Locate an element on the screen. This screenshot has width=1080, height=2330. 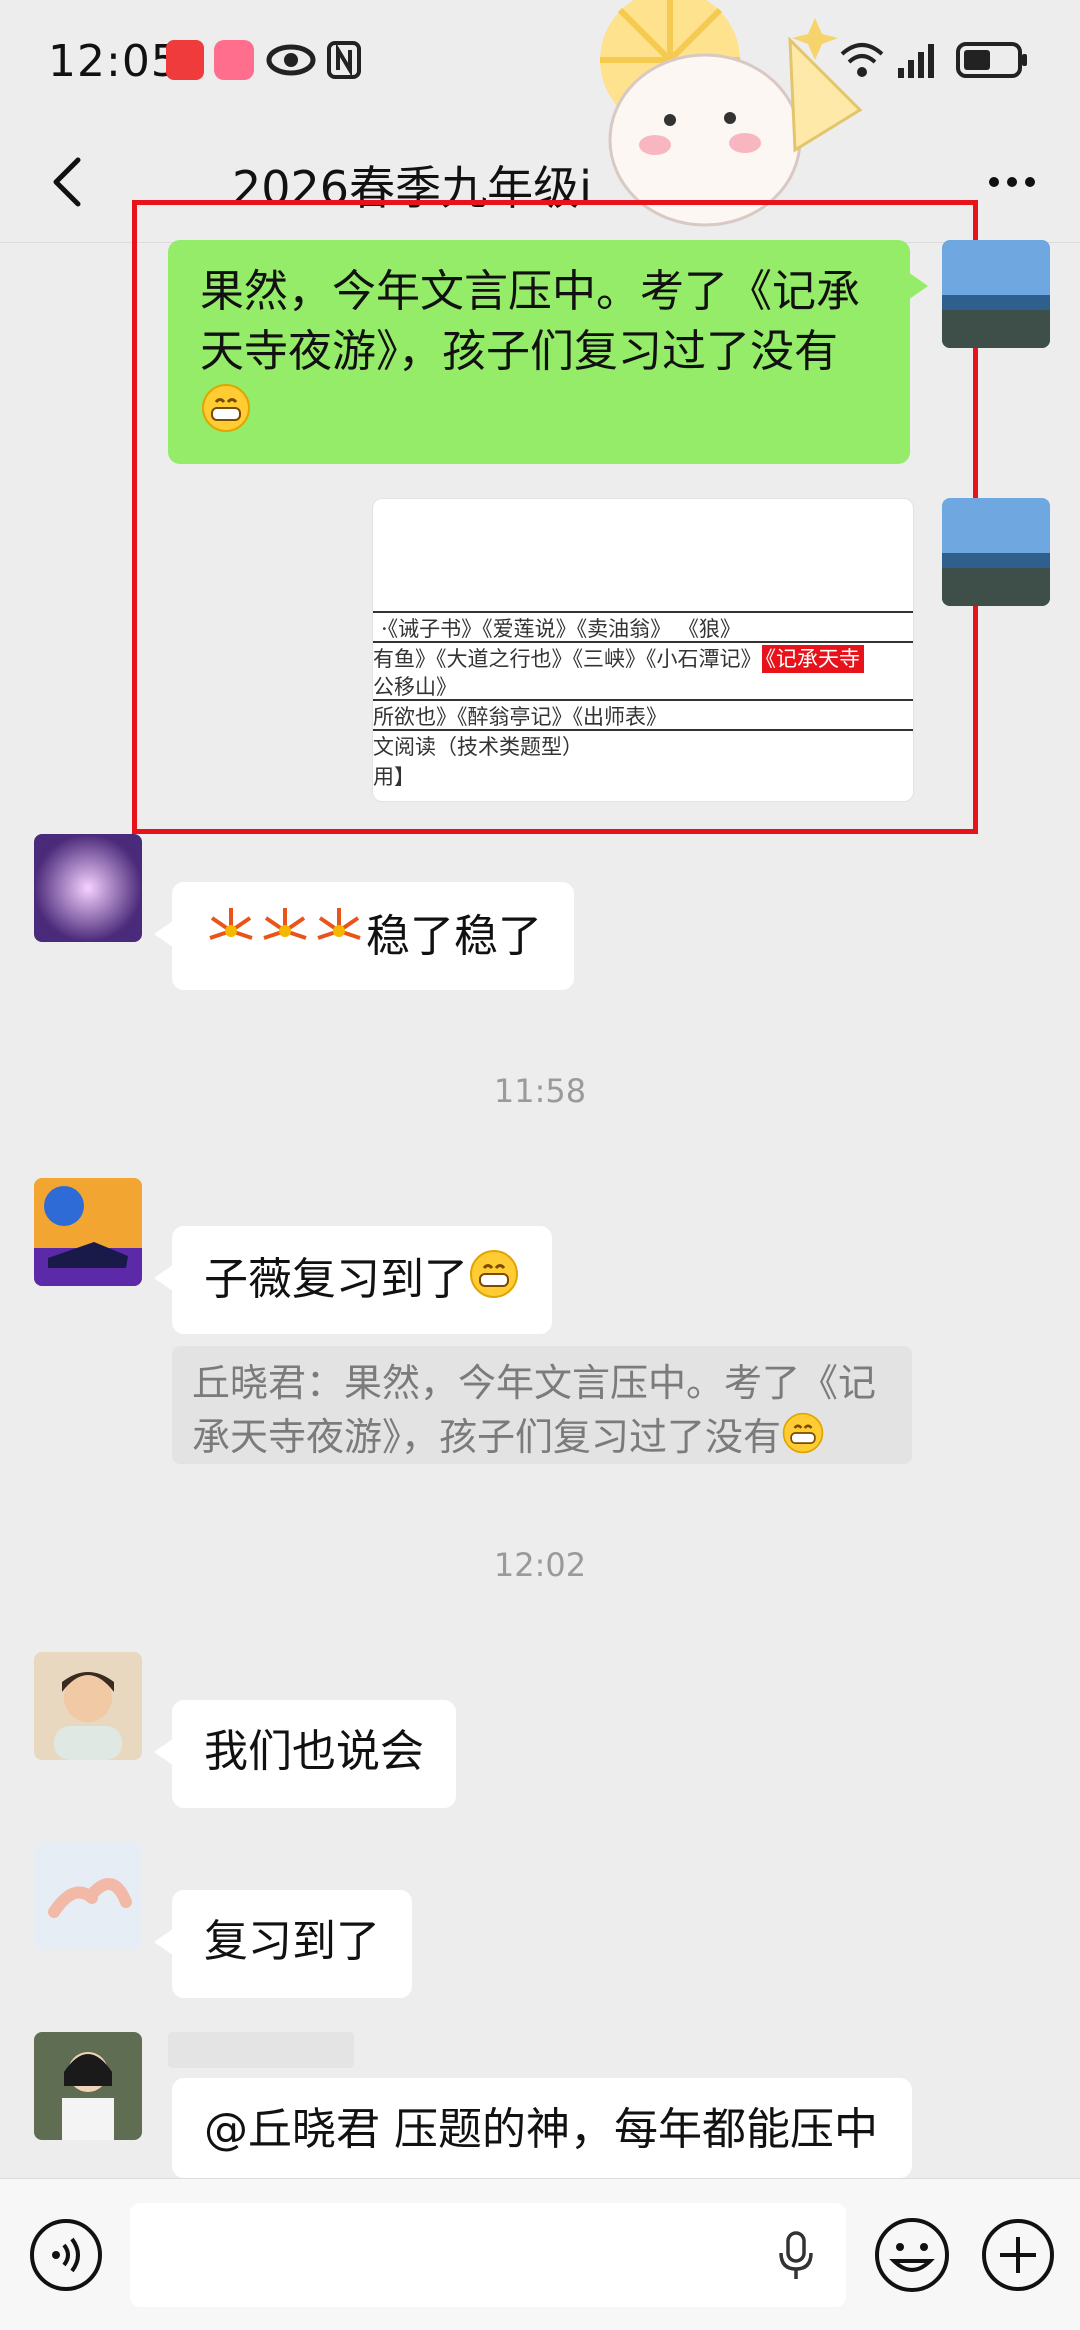
message-bubble-other: 子薇复习到了 is located at coordinates (353, 1280).